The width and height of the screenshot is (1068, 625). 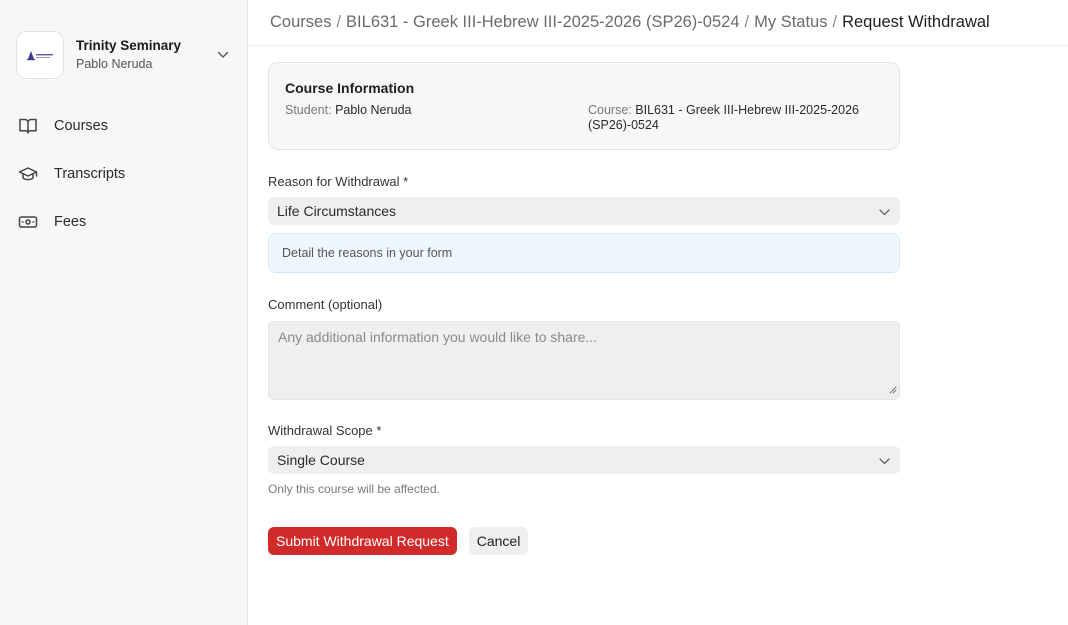 What do you see at coordinates (325, 430) in the screenshot?
I see `scope-label: Withdrawal Scope *` at bounding box center [325, 430].